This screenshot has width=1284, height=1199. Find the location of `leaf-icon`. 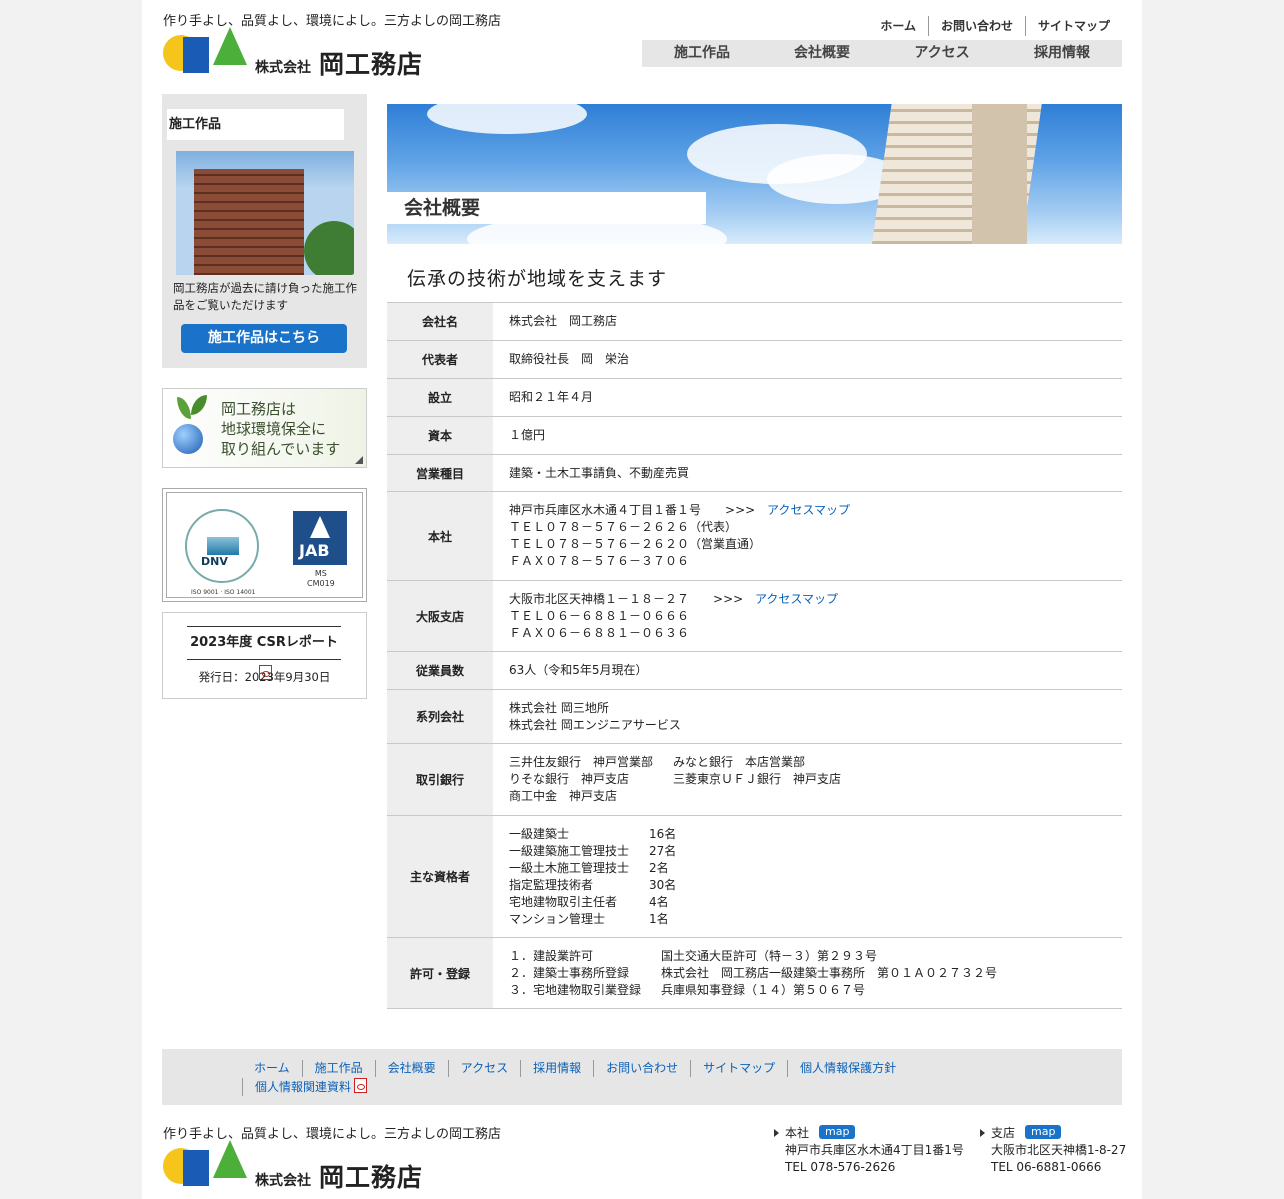

leaf-icon is located at coordinates (199, 405).